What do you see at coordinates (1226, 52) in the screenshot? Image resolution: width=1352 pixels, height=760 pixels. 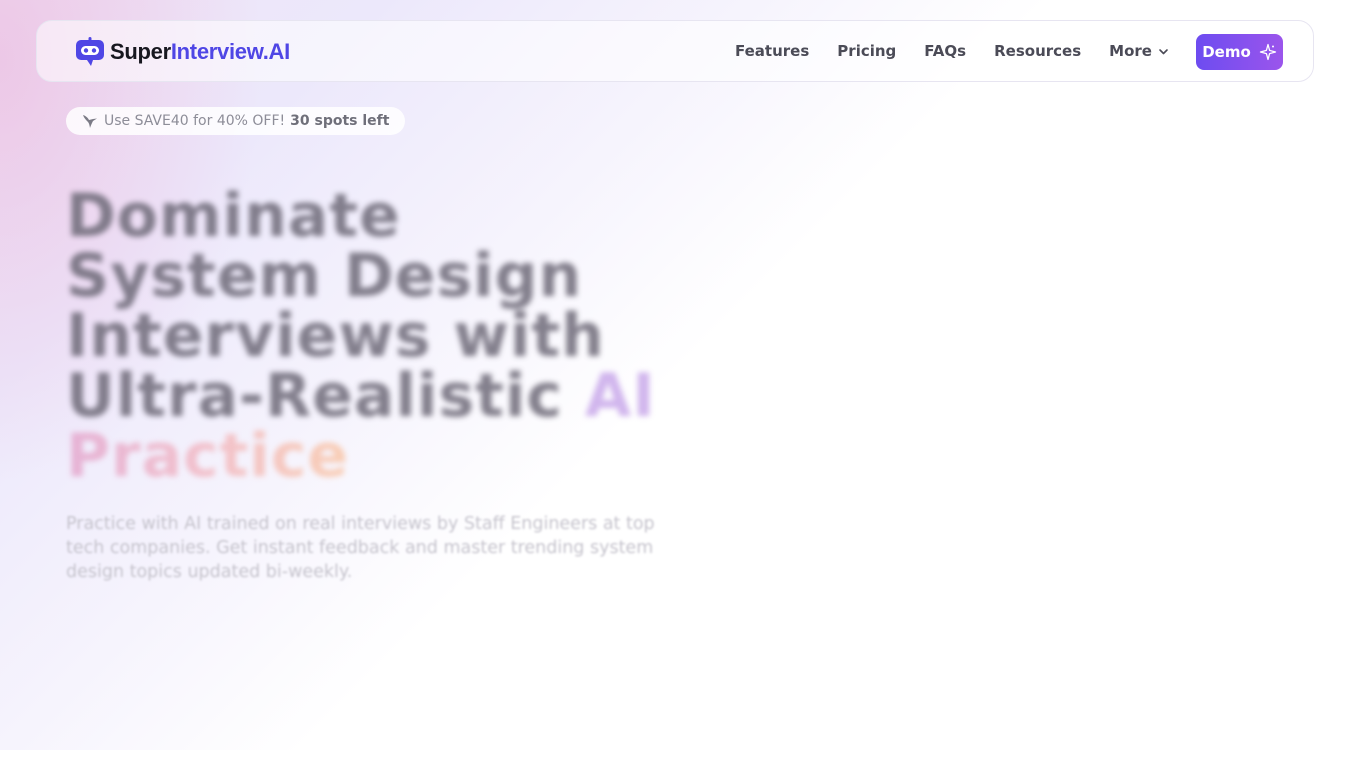 I see `demo-button-label: Demo` at bounding box center [1226, 52].